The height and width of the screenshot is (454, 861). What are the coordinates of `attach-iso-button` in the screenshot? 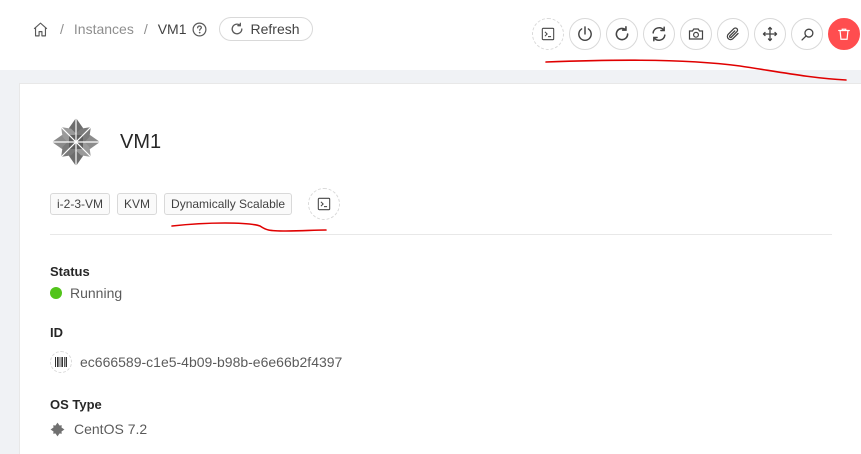 It's located at (733, 34).